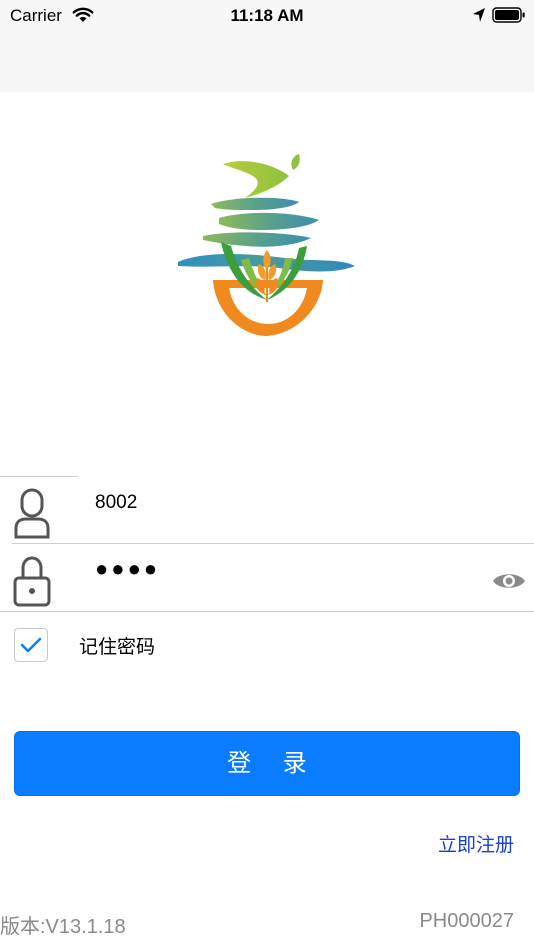 This screenshot has height=950, width=534. I want to click on location-arrow-icon, so click(479, 15).